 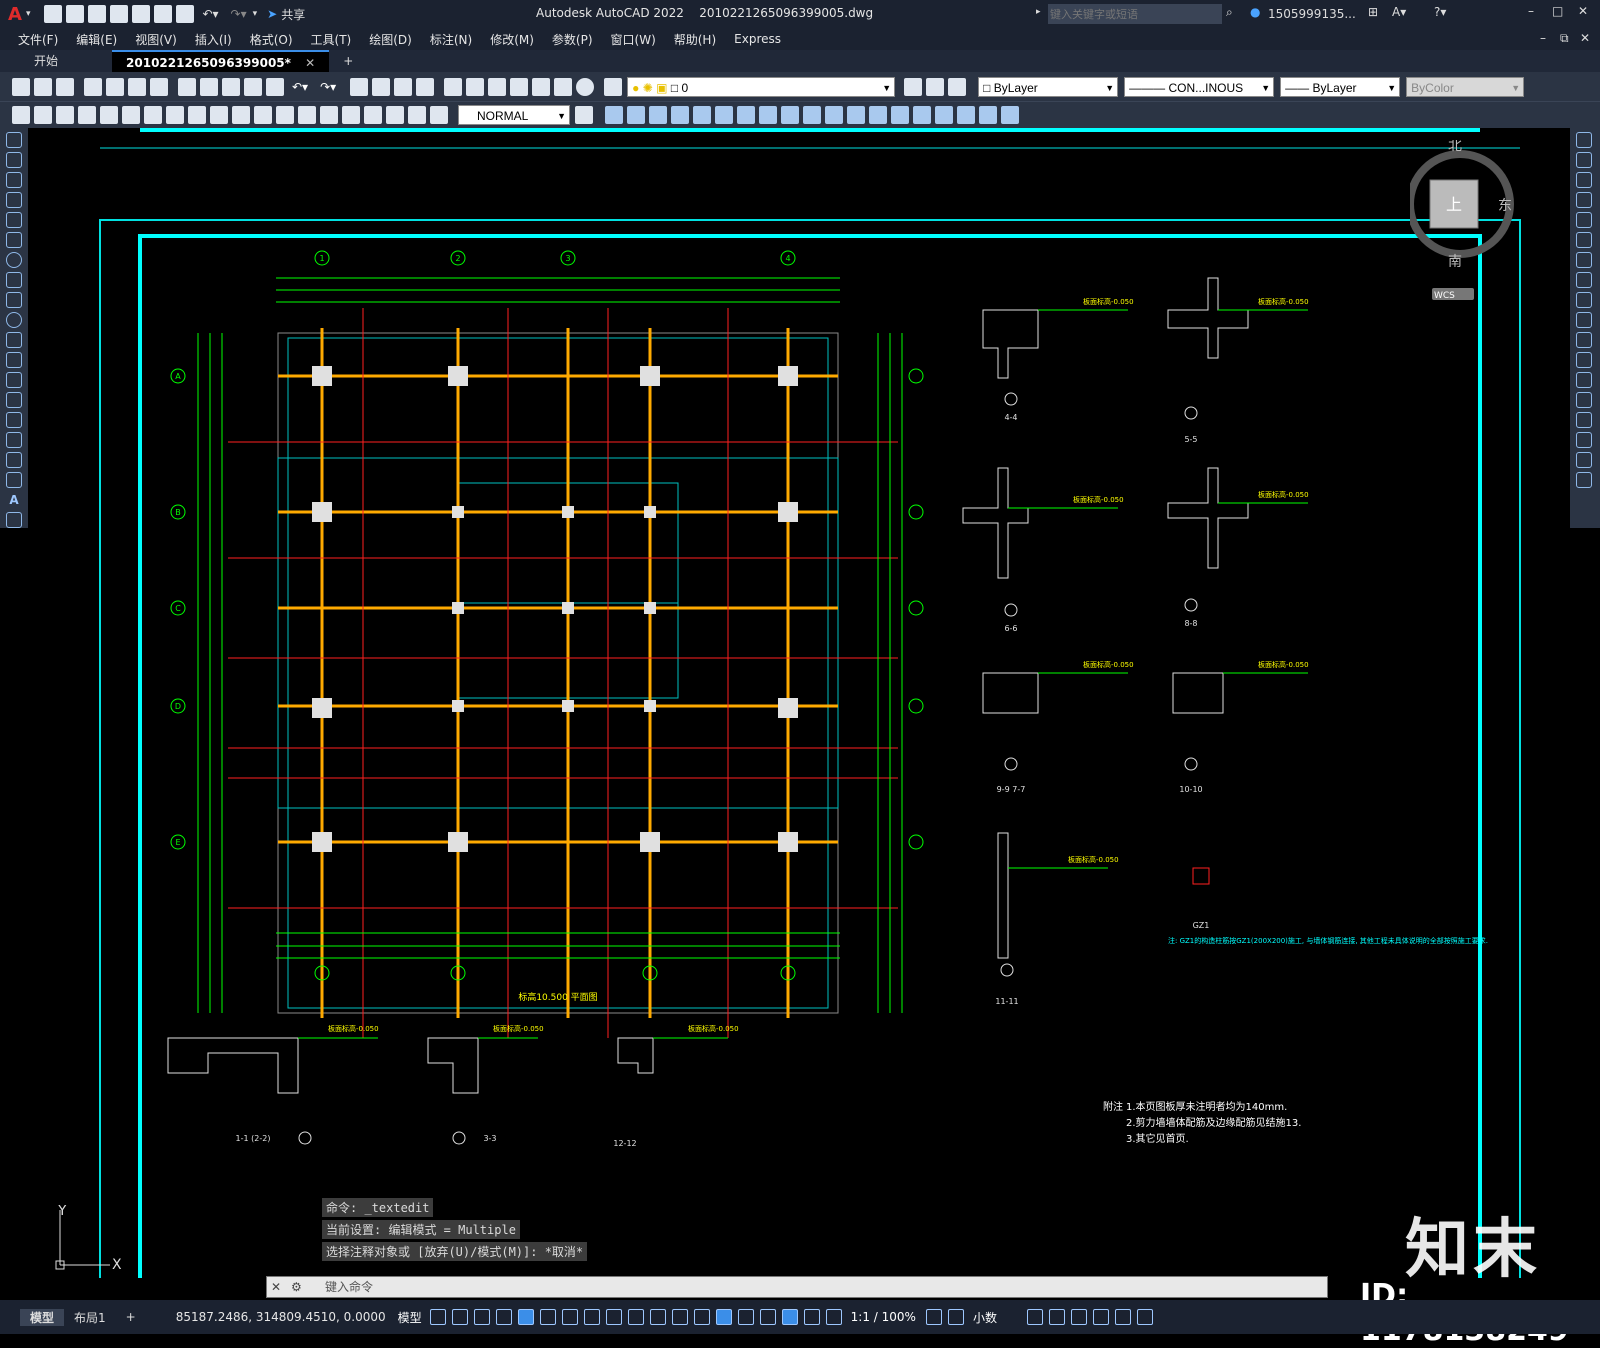 I want to click on menu-format: 格式(O), so click(x=271, y=39).